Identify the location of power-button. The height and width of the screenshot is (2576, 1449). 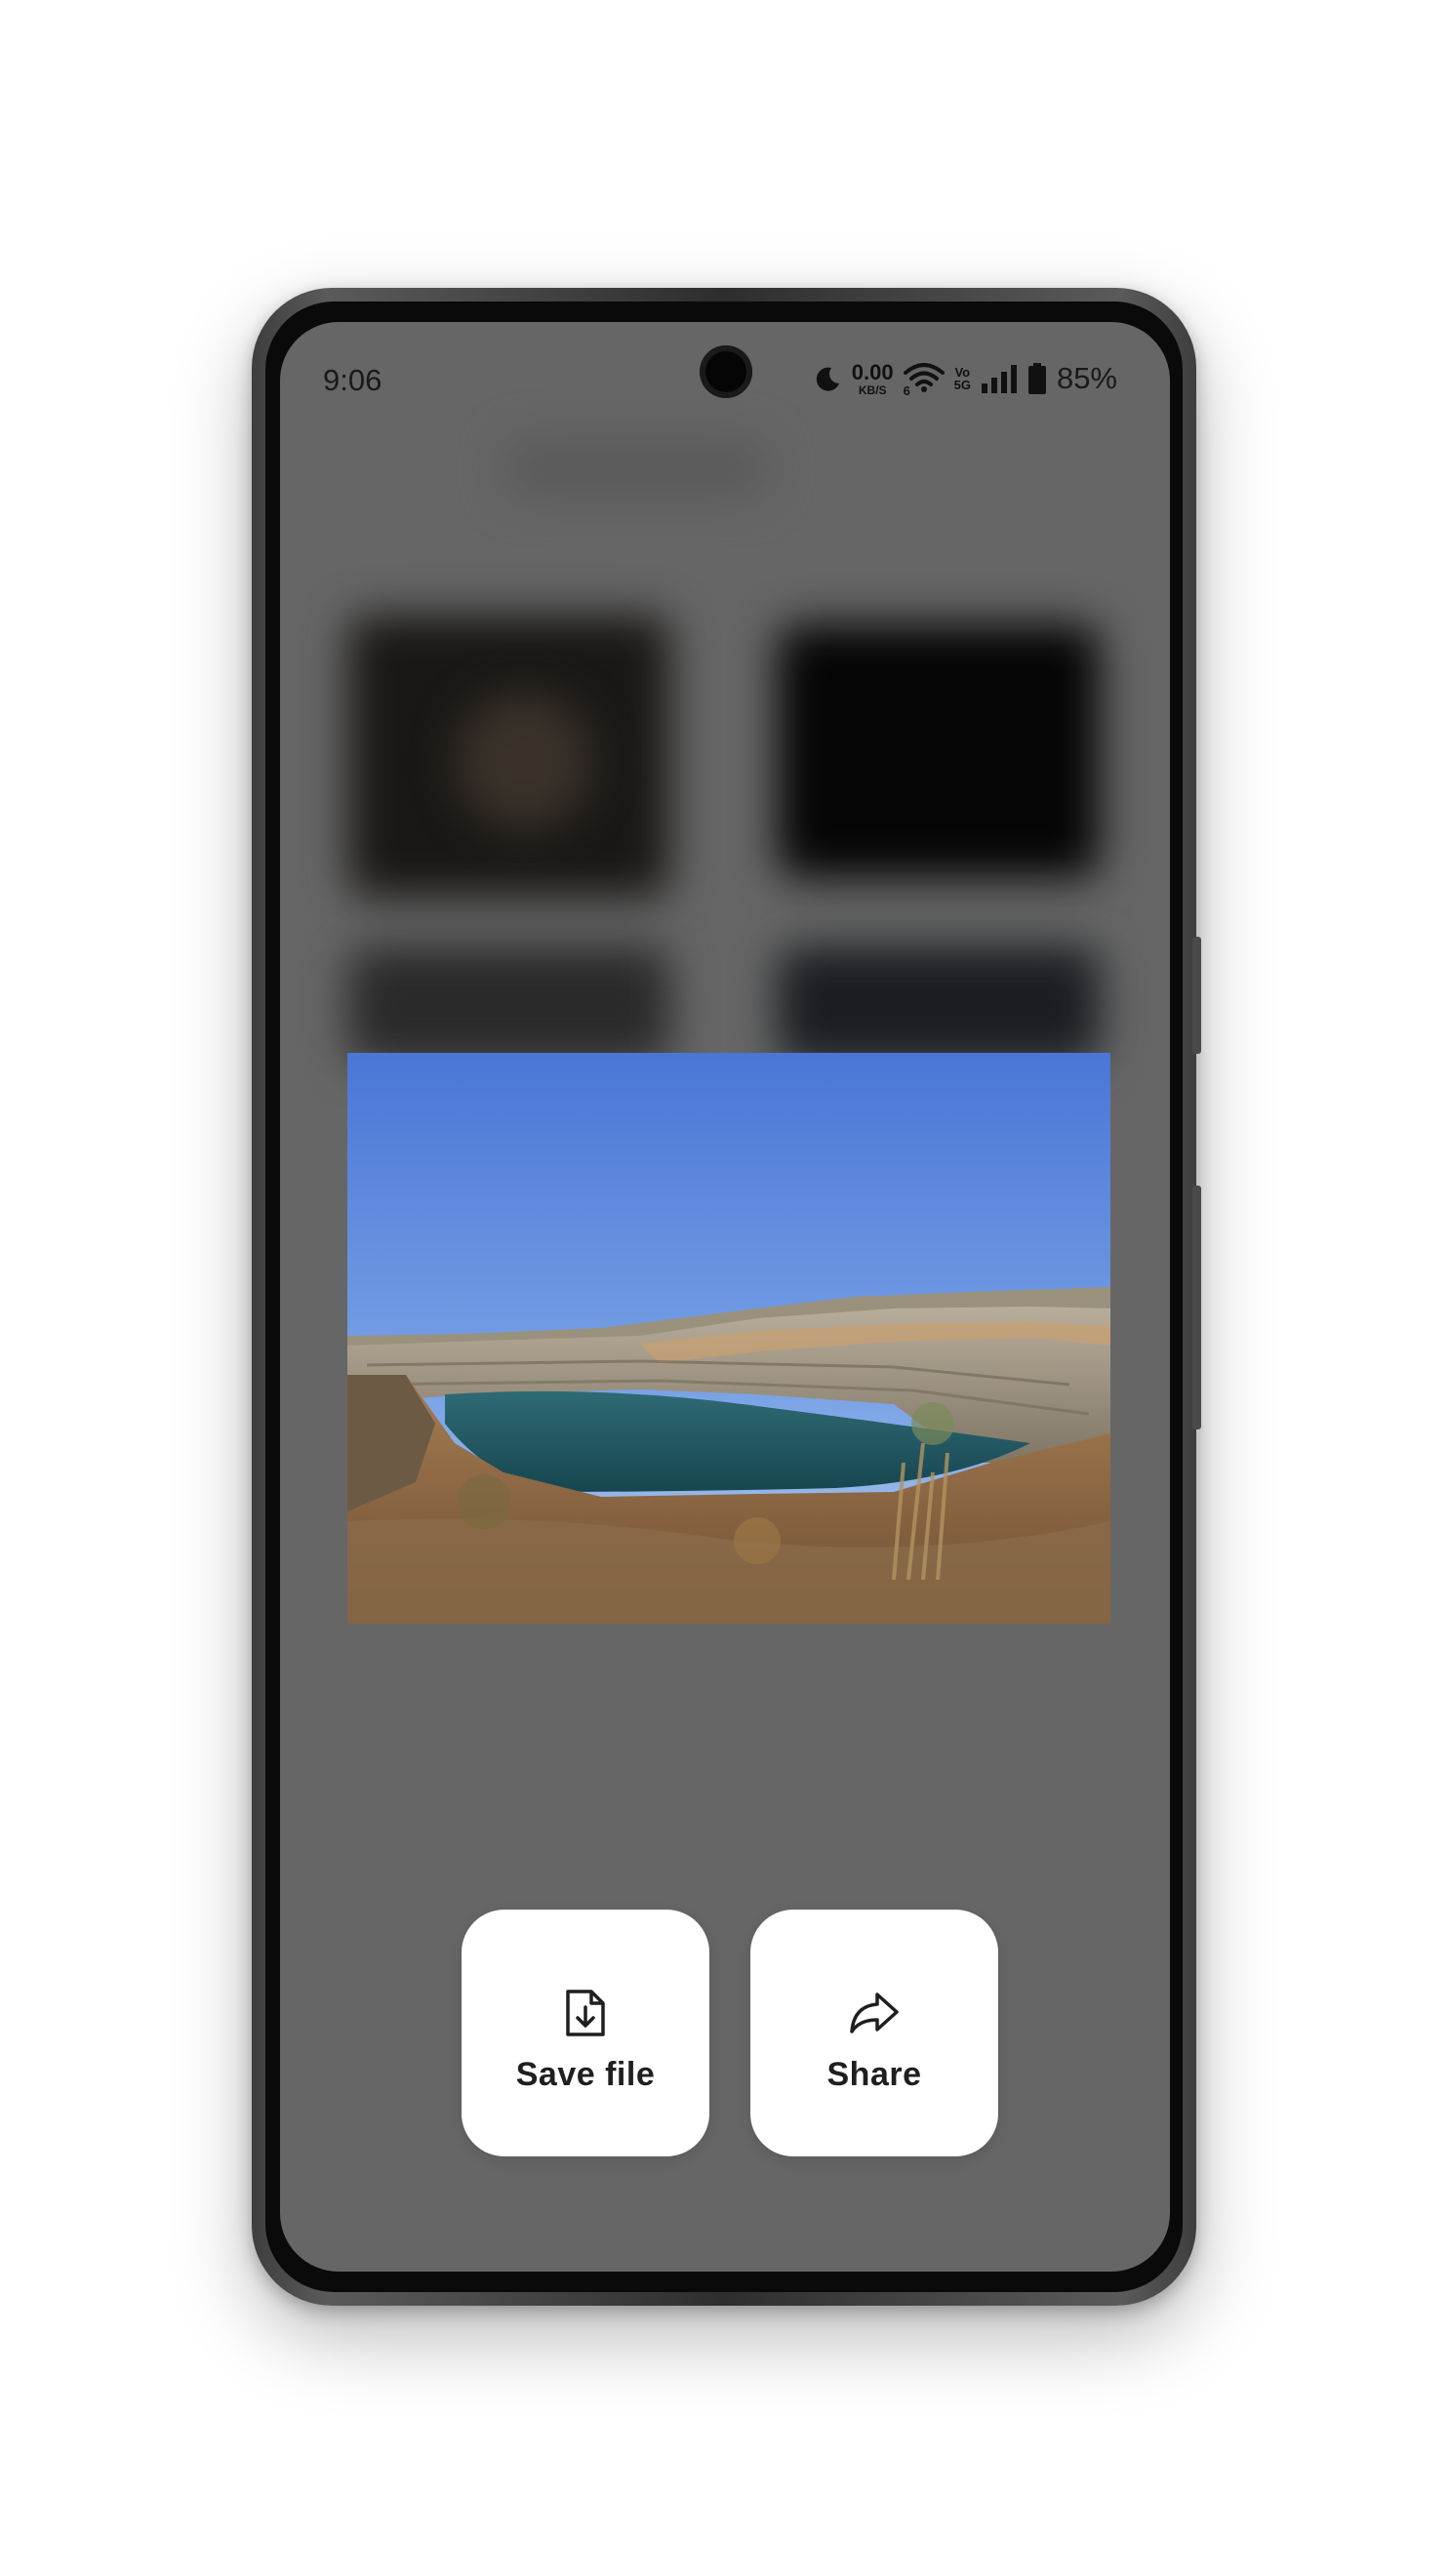
(1196, 1307).